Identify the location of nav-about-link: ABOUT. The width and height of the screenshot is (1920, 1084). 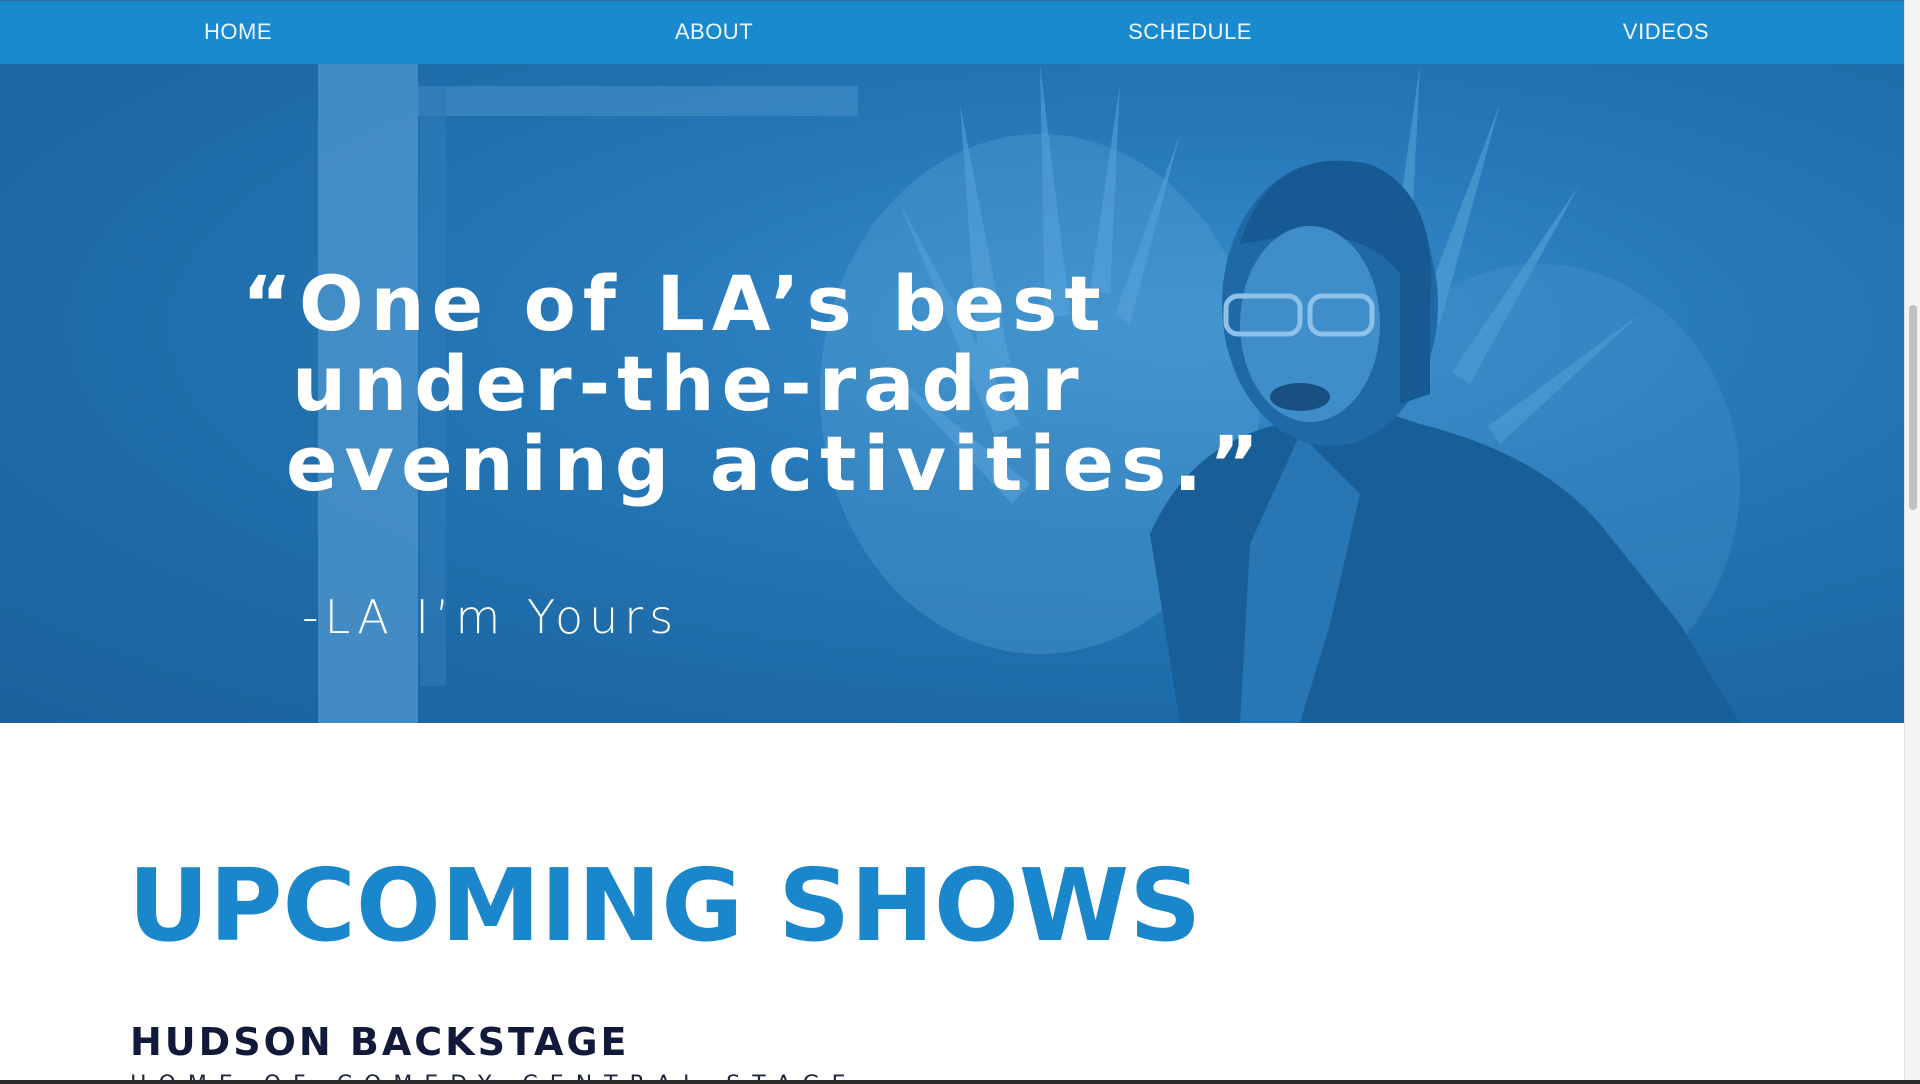
(714, 33).